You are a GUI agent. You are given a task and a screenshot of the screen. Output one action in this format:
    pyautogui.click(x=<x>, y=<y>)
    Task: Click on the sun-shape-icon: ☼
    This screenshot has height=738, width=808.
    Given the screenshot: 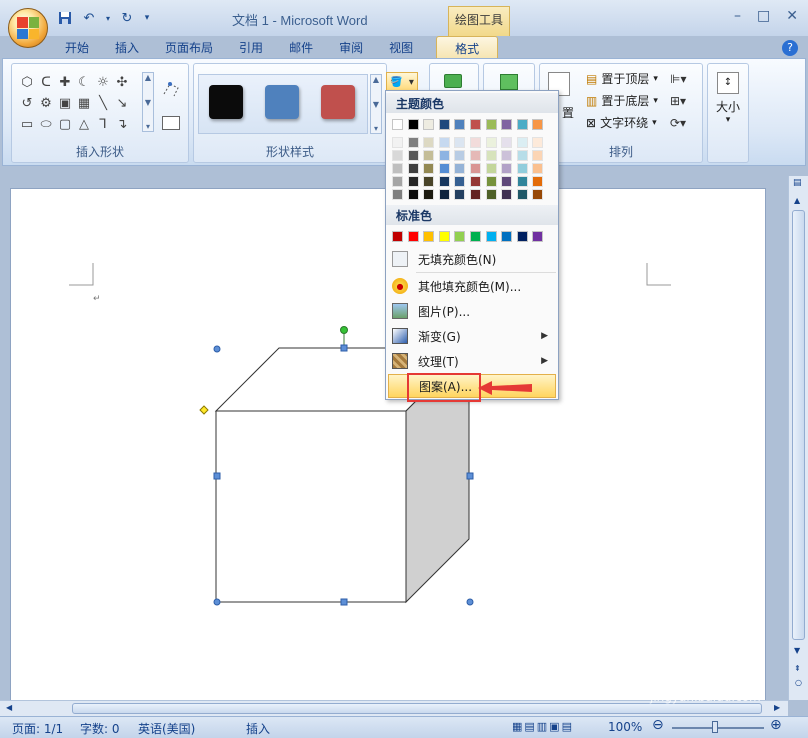 What is the action you would take?
    pyautogui.click(x=103, y=82)
    